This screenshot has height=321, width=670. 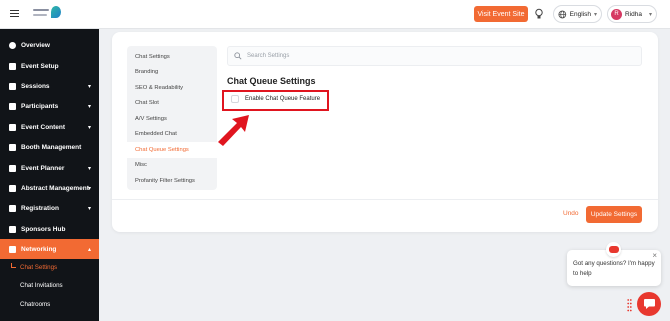 I want to click on overview-icon, so click(x=12, y=45).